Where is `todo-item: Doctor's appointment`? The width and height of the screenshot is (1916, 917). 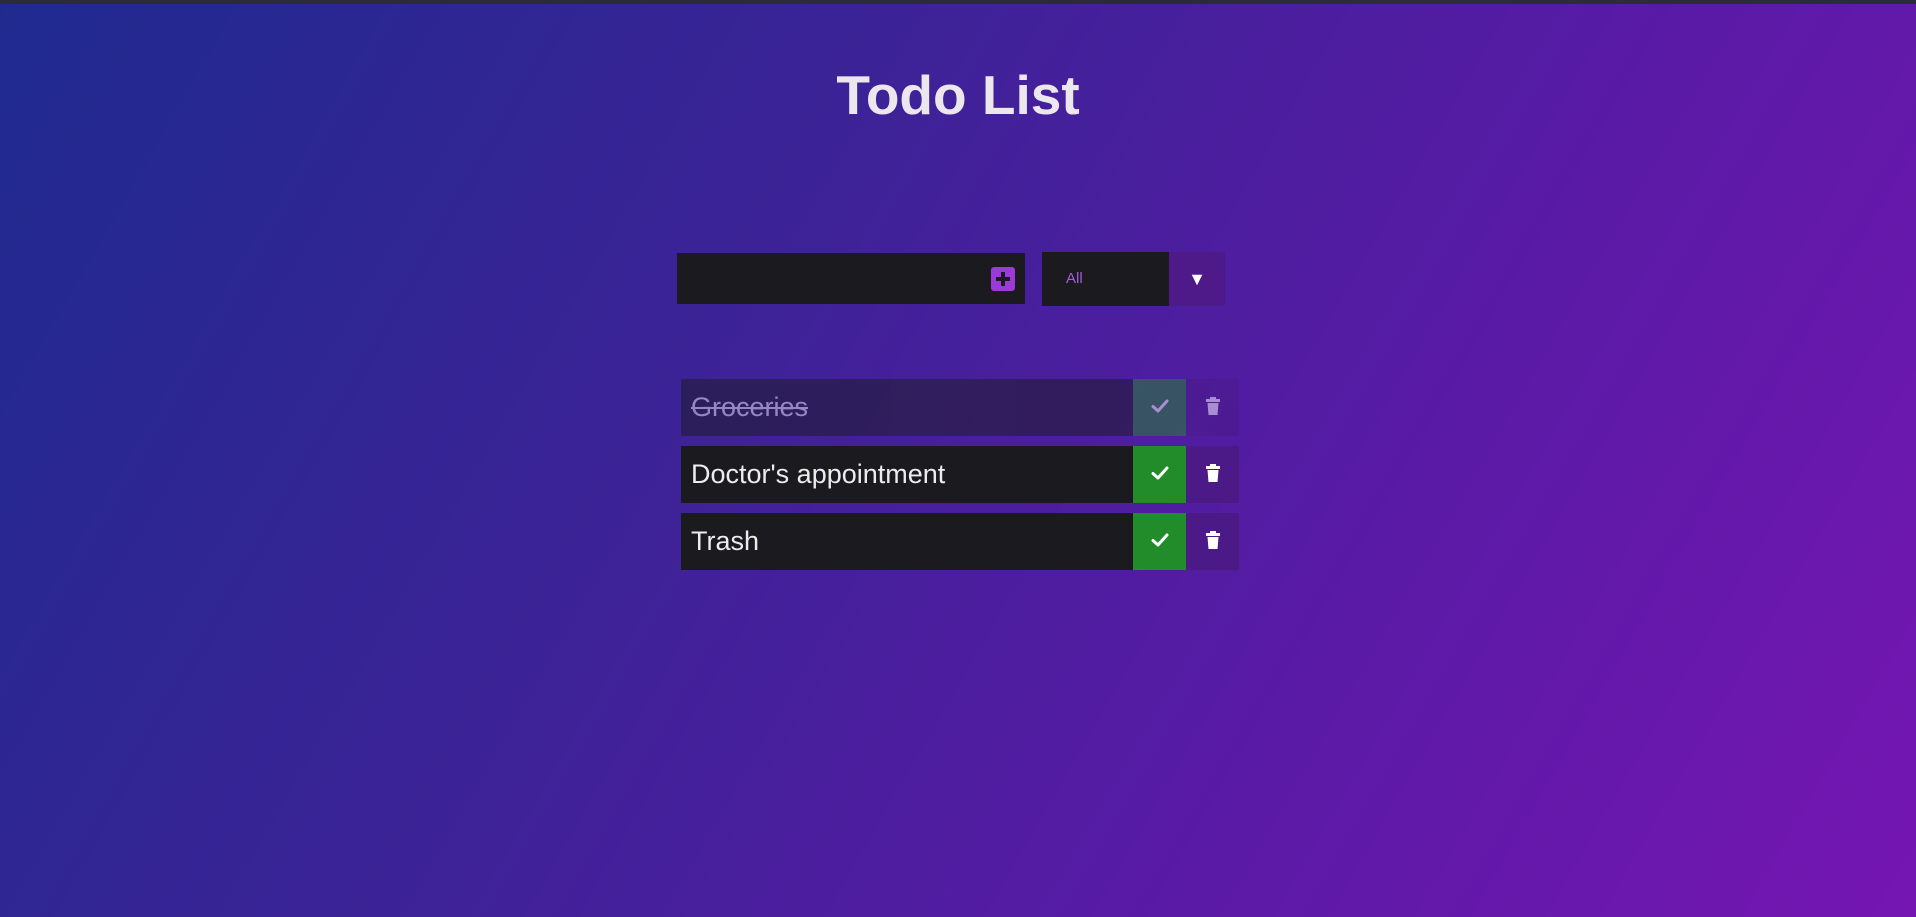
todo-item: Doctor's appointment is located at coordinates (960, 474).